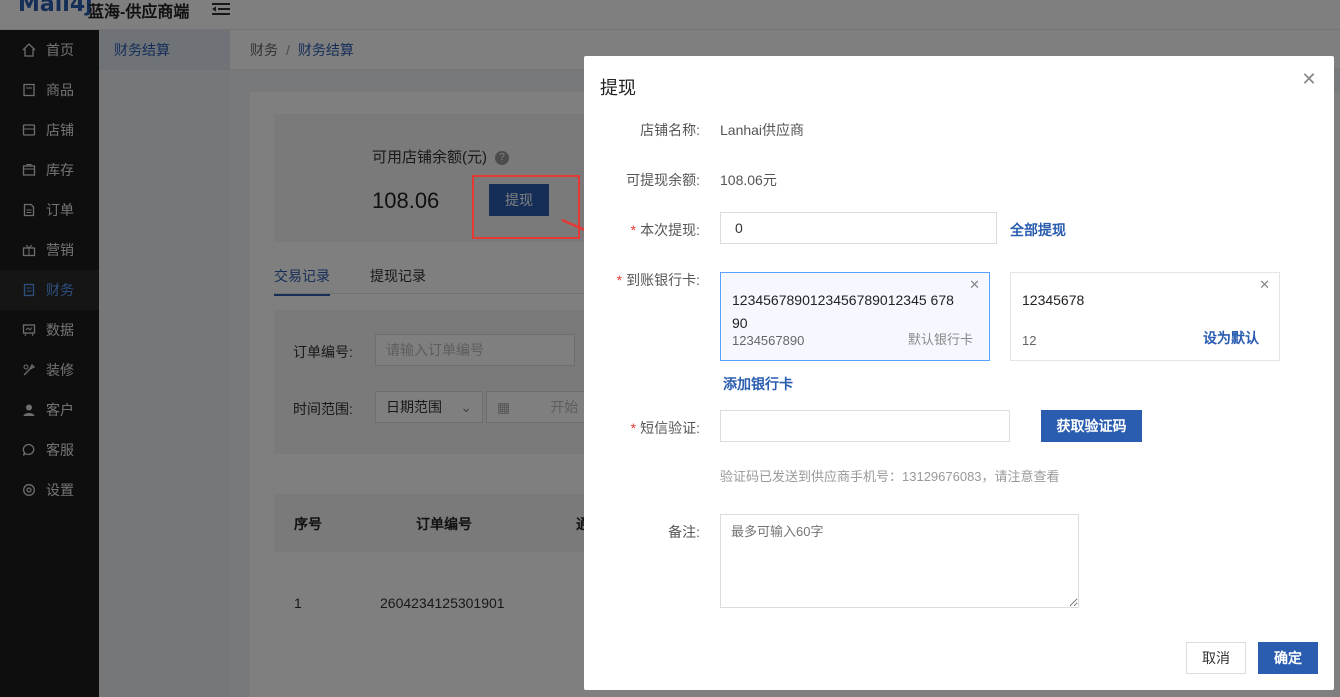  I want to click on shop-name-value: Lanhai供应商, so click(762, 130).